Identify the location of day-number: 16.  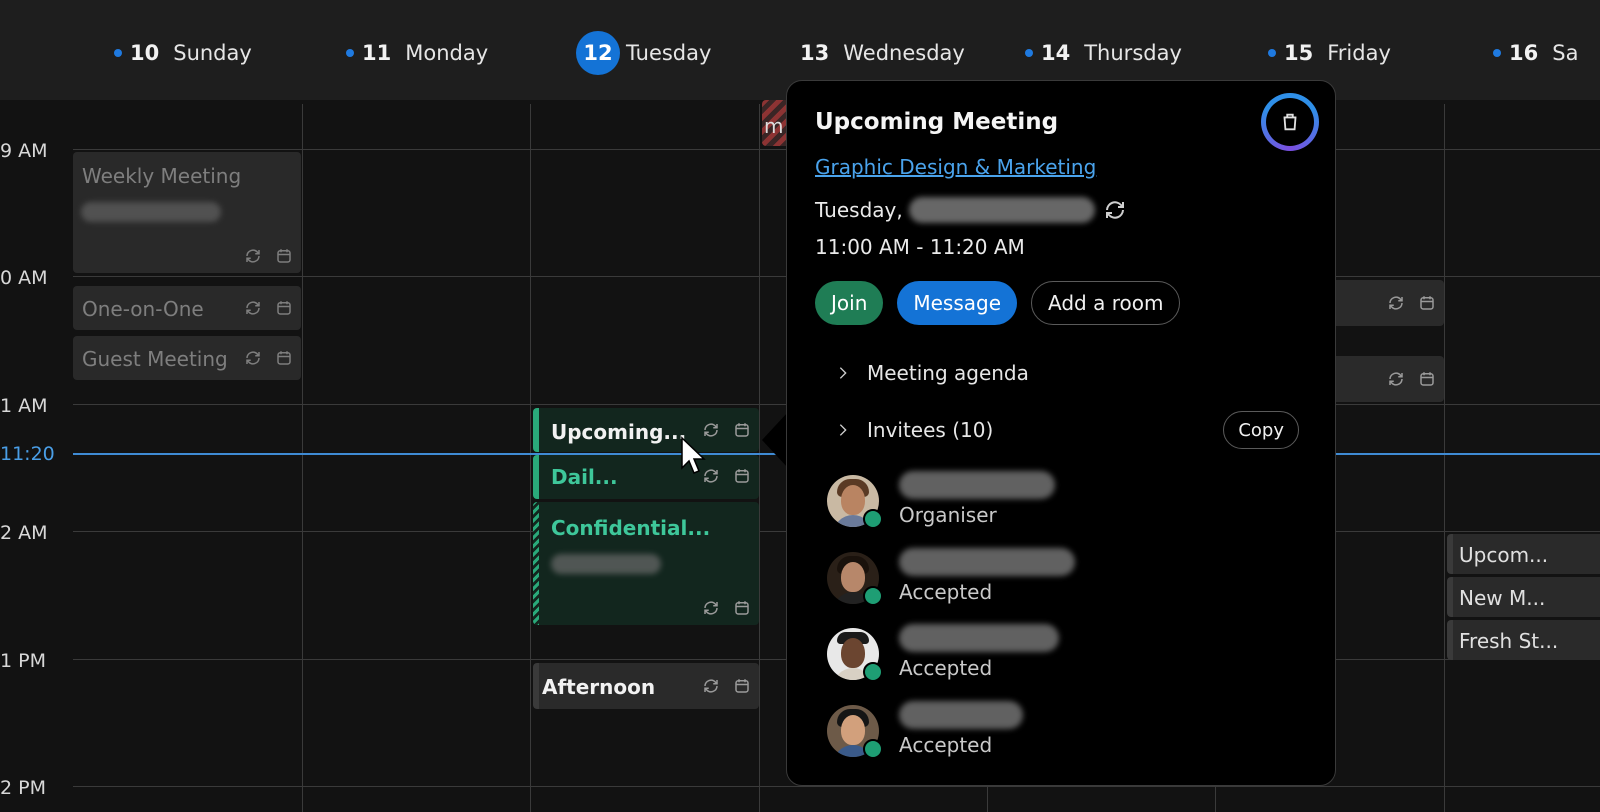
(1524, 53).